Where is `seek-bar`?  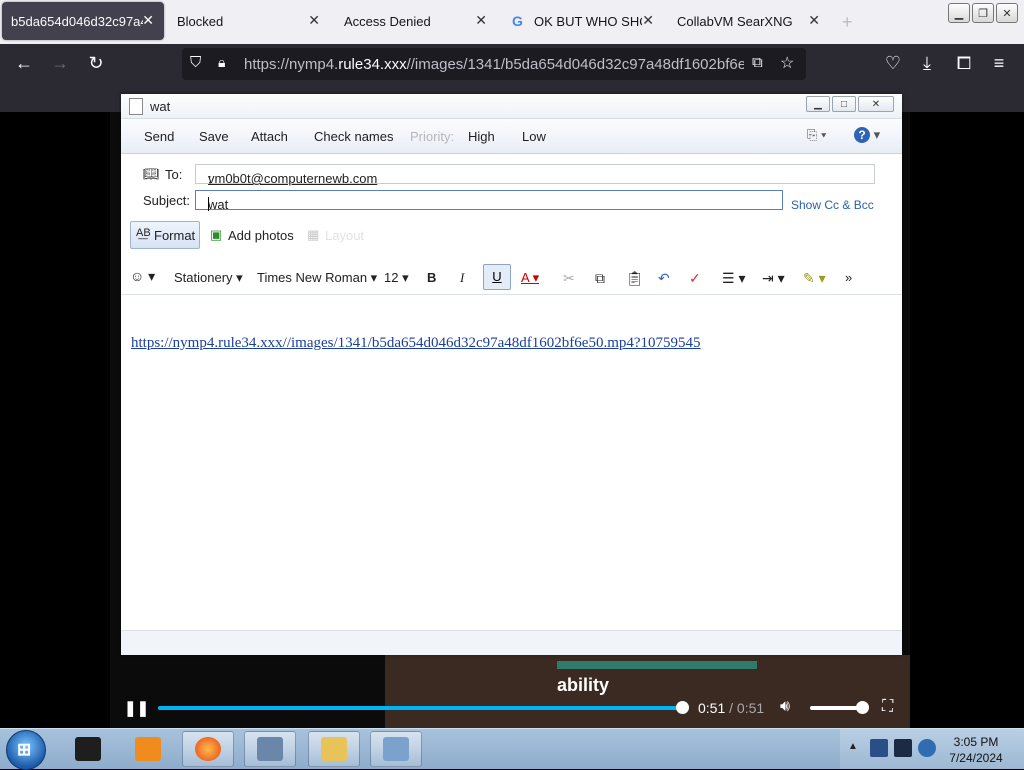 seek-bar is located at coordinates (420, 708).